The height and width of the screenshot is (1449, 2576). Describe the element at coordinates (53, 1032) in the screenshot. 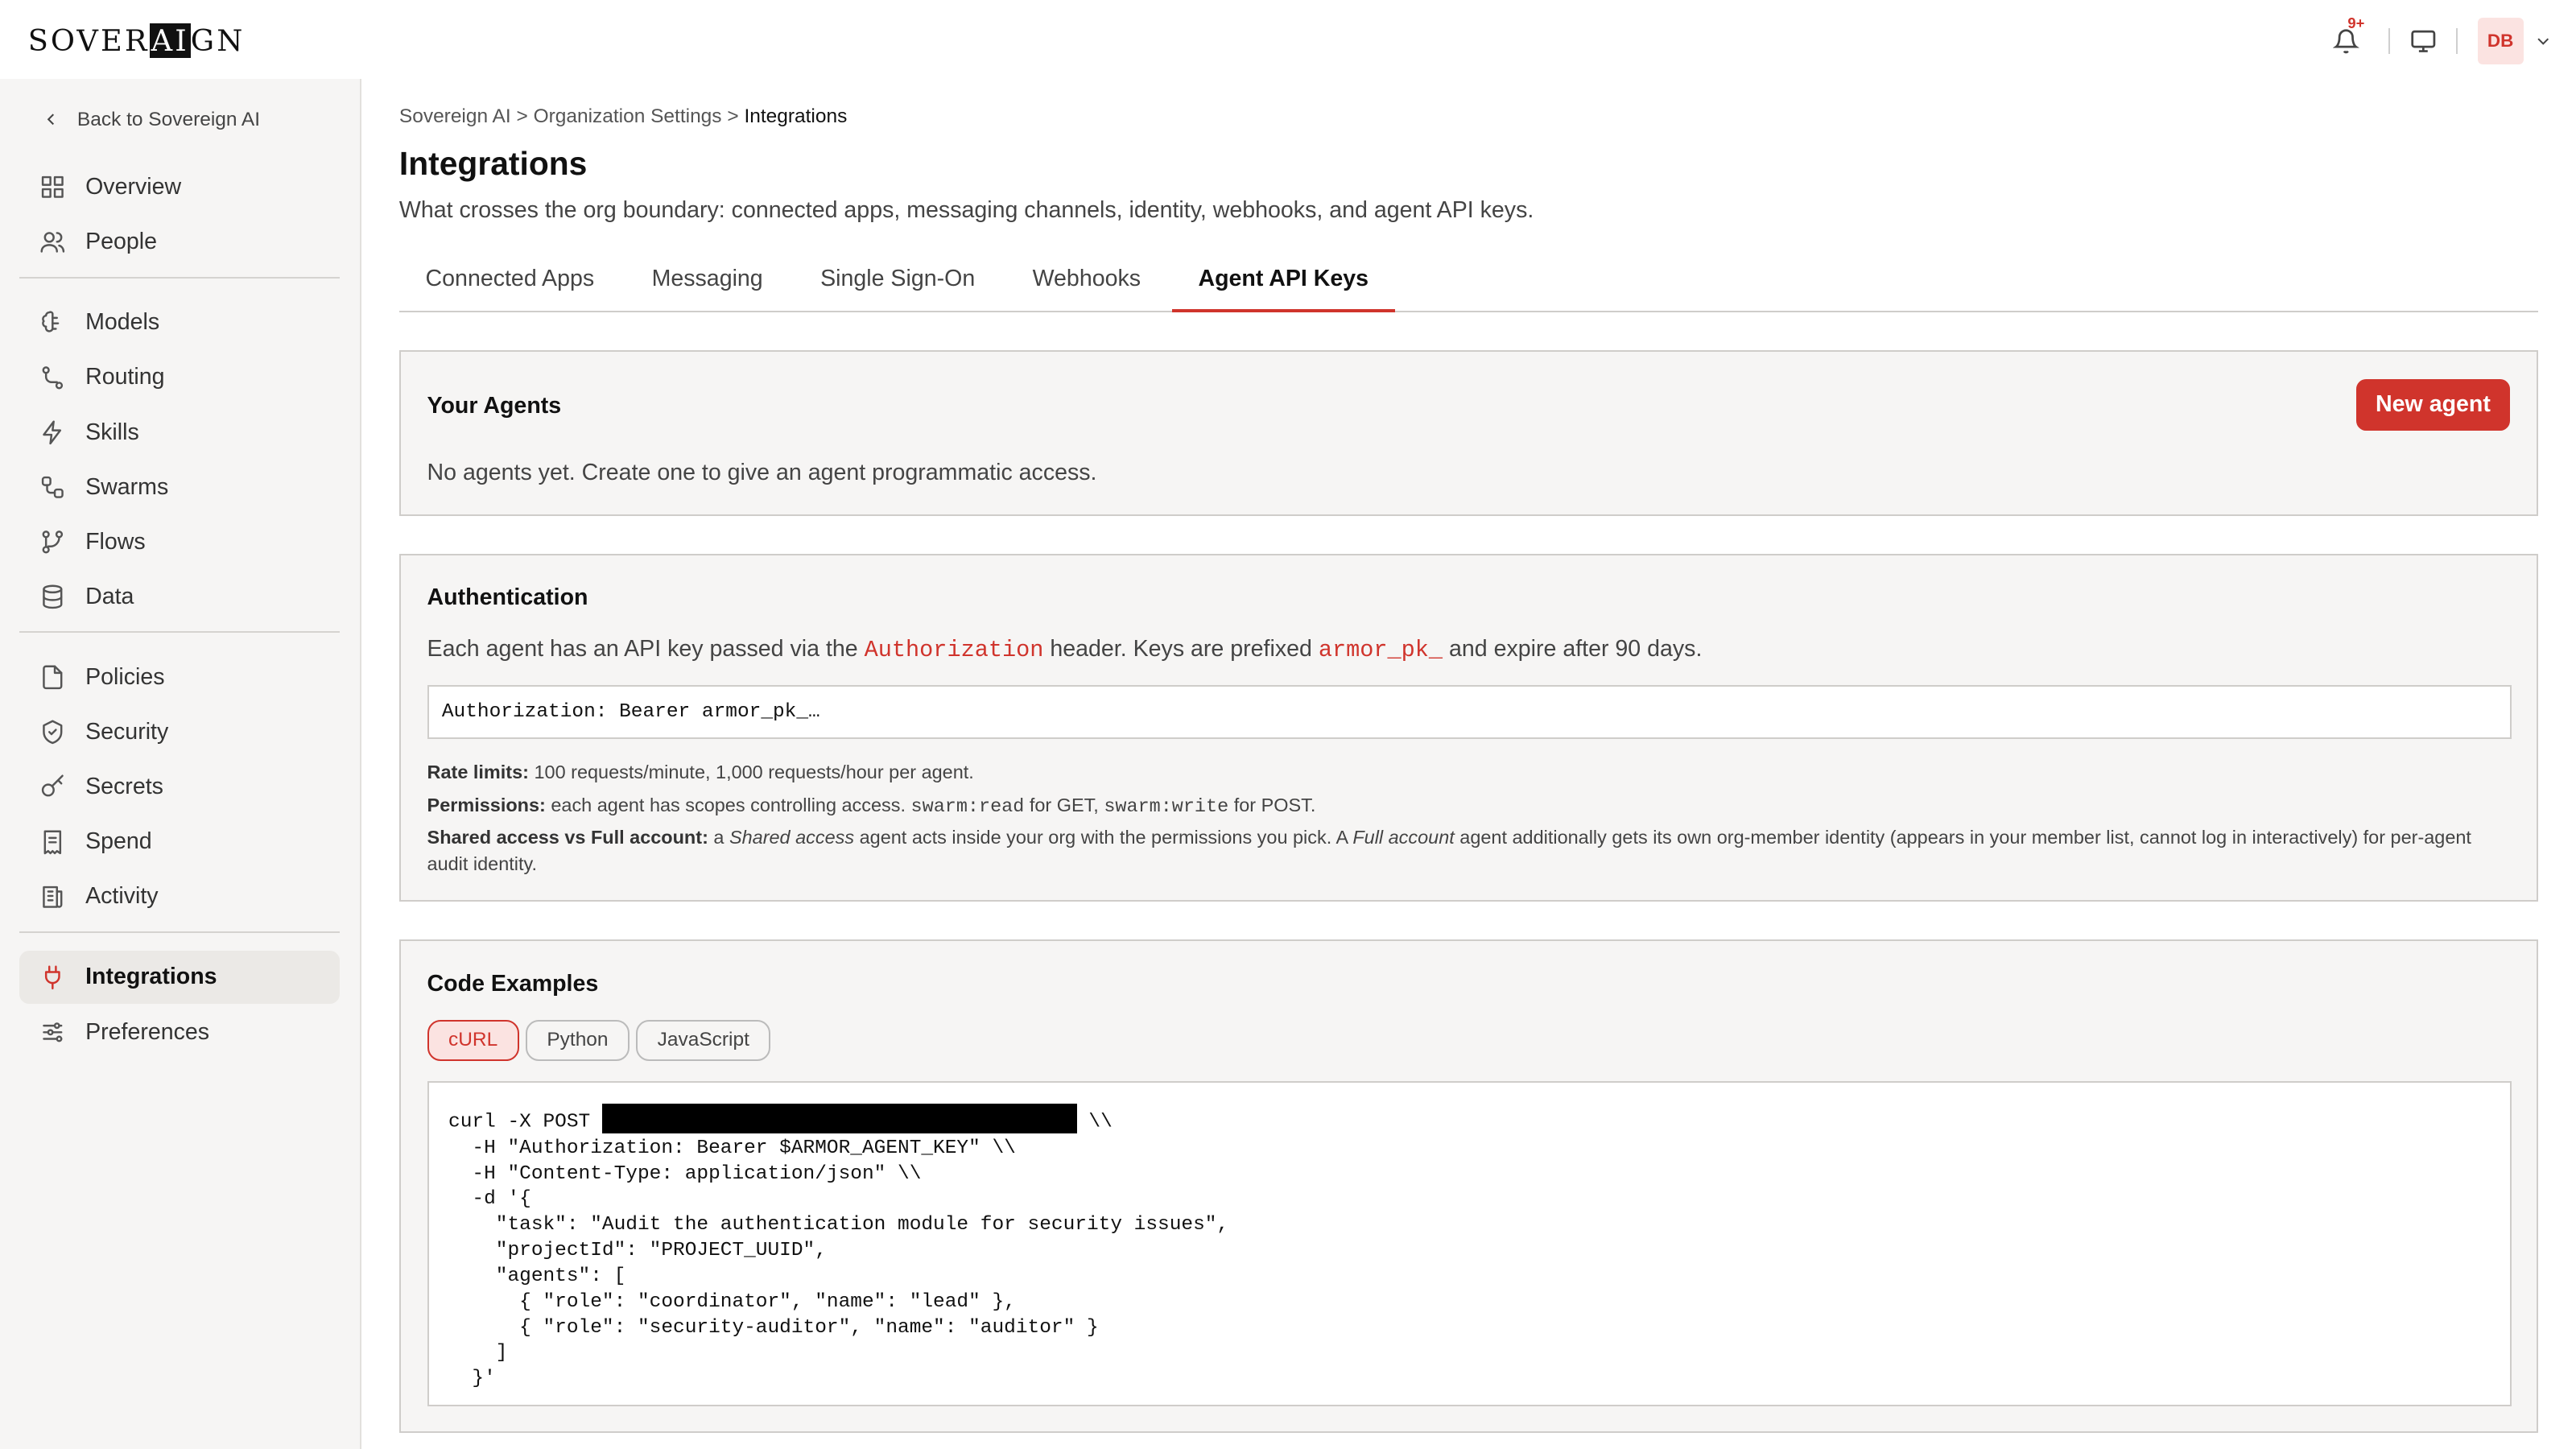

I see `sliders-icon` at that location.